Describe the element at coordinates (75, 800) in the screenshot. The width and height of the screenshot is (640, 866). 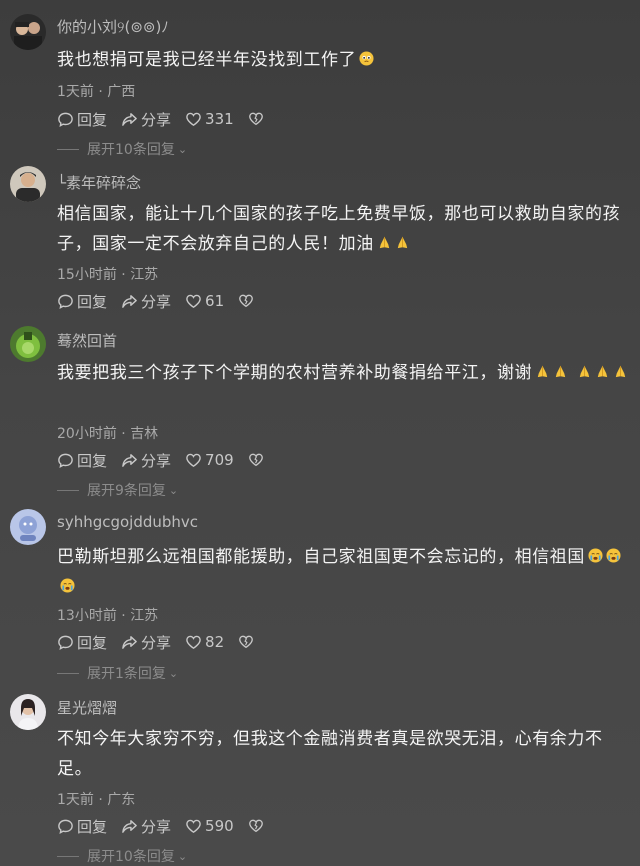
I see `comment-time: 1天前` at that location.